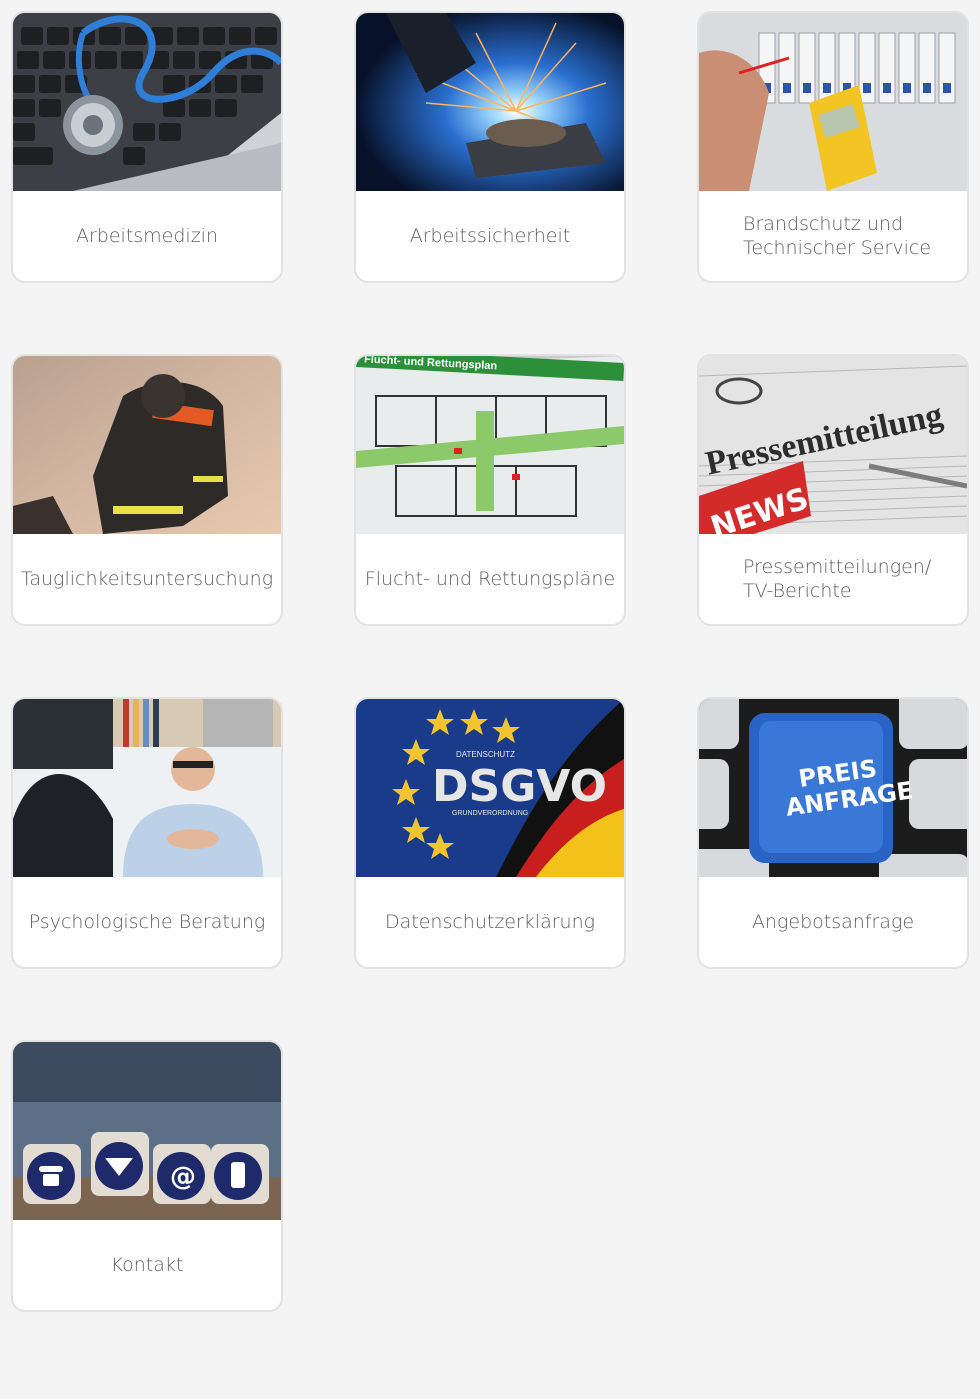 The width and height of the screenshot is (980, 1399). I want to click on gdpr-top-text: DATENSCHUTZ, so click(485, 754).